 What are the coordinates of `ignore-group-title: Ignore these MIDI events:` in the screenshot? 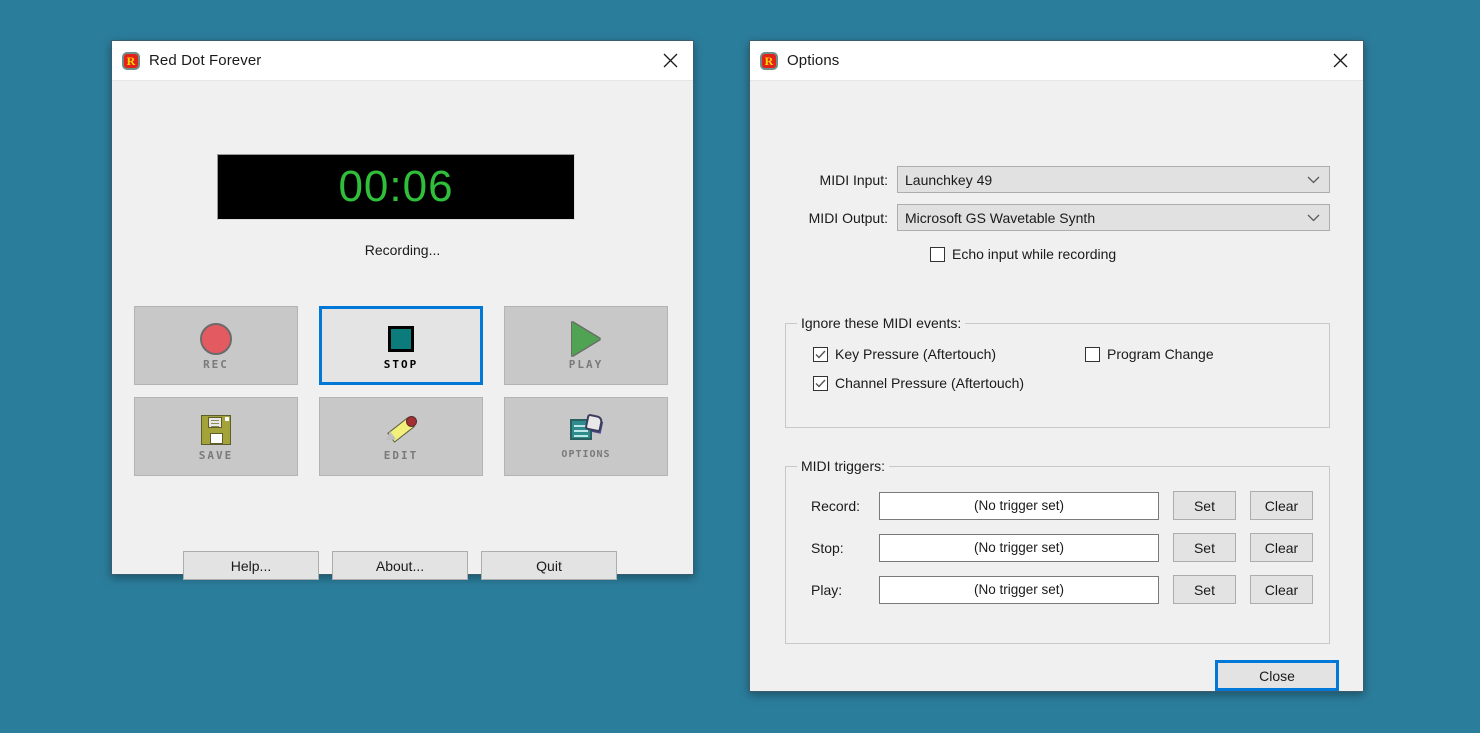 It's located at (881, 323).